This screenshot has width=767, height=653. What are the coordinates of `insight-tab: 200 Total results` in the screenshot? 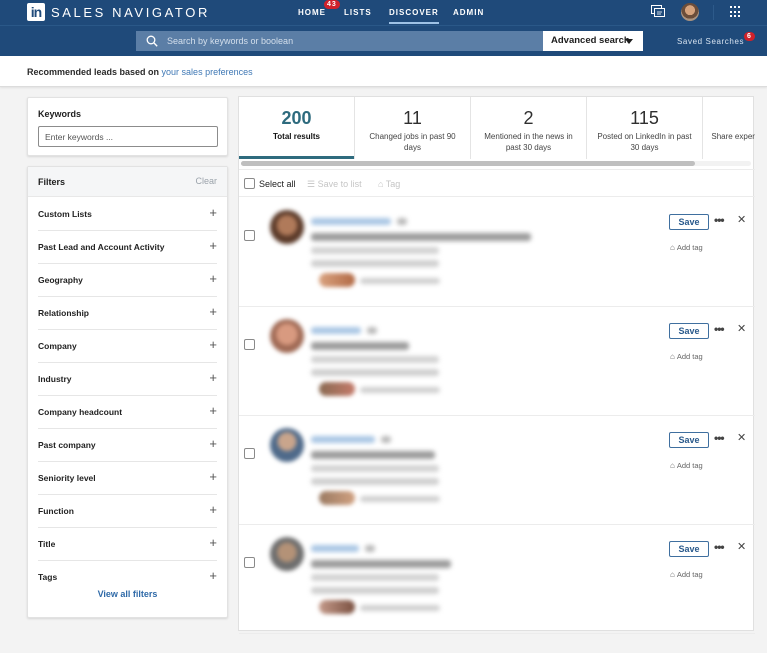 It's located at (297, 128).